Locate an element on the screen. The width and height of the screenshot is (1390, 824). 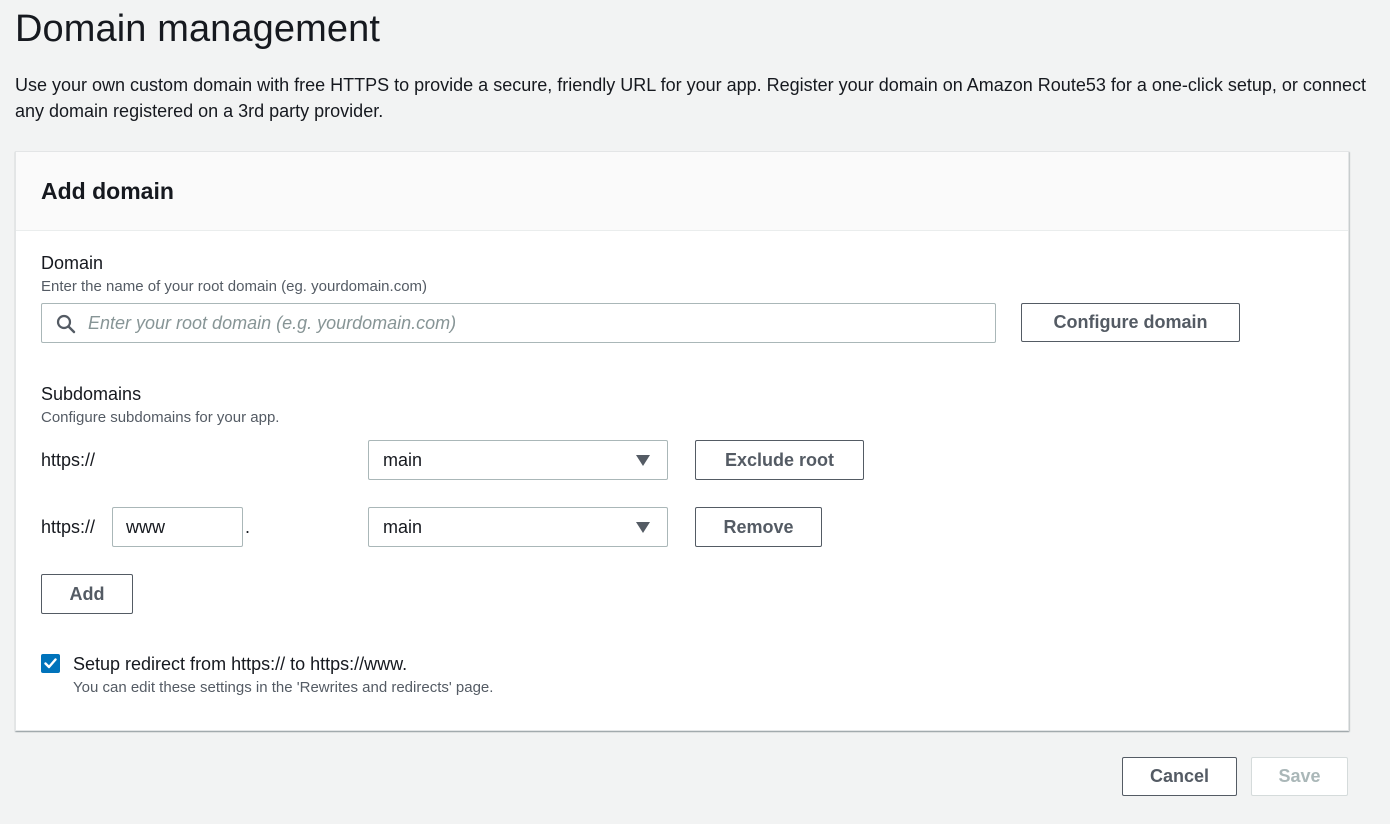
save-button: Save is located at coordinates (1299, 776).